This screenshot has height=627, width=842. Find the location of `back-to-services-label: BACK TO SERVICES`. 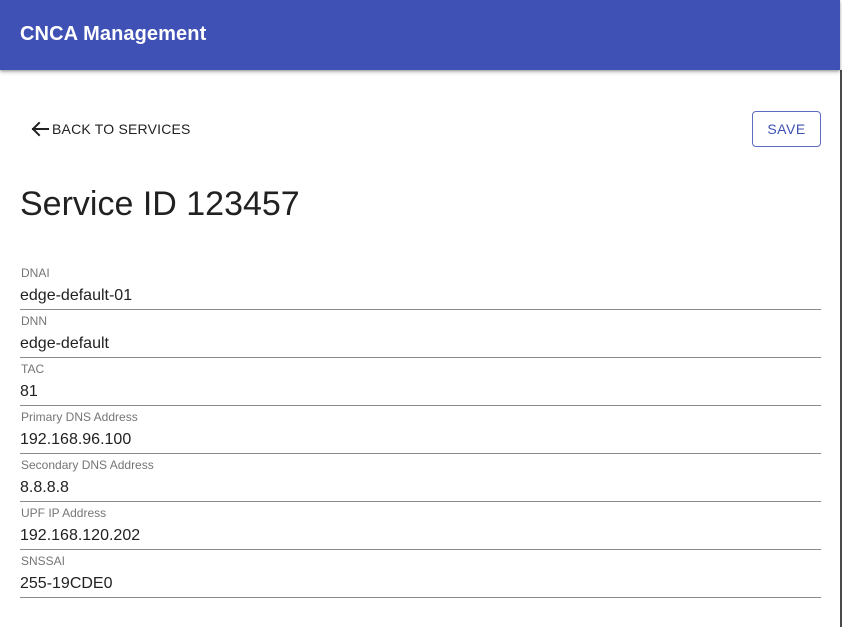

back-to-services-label: BACK TO SERVICES is located at coordinates (121, 129).